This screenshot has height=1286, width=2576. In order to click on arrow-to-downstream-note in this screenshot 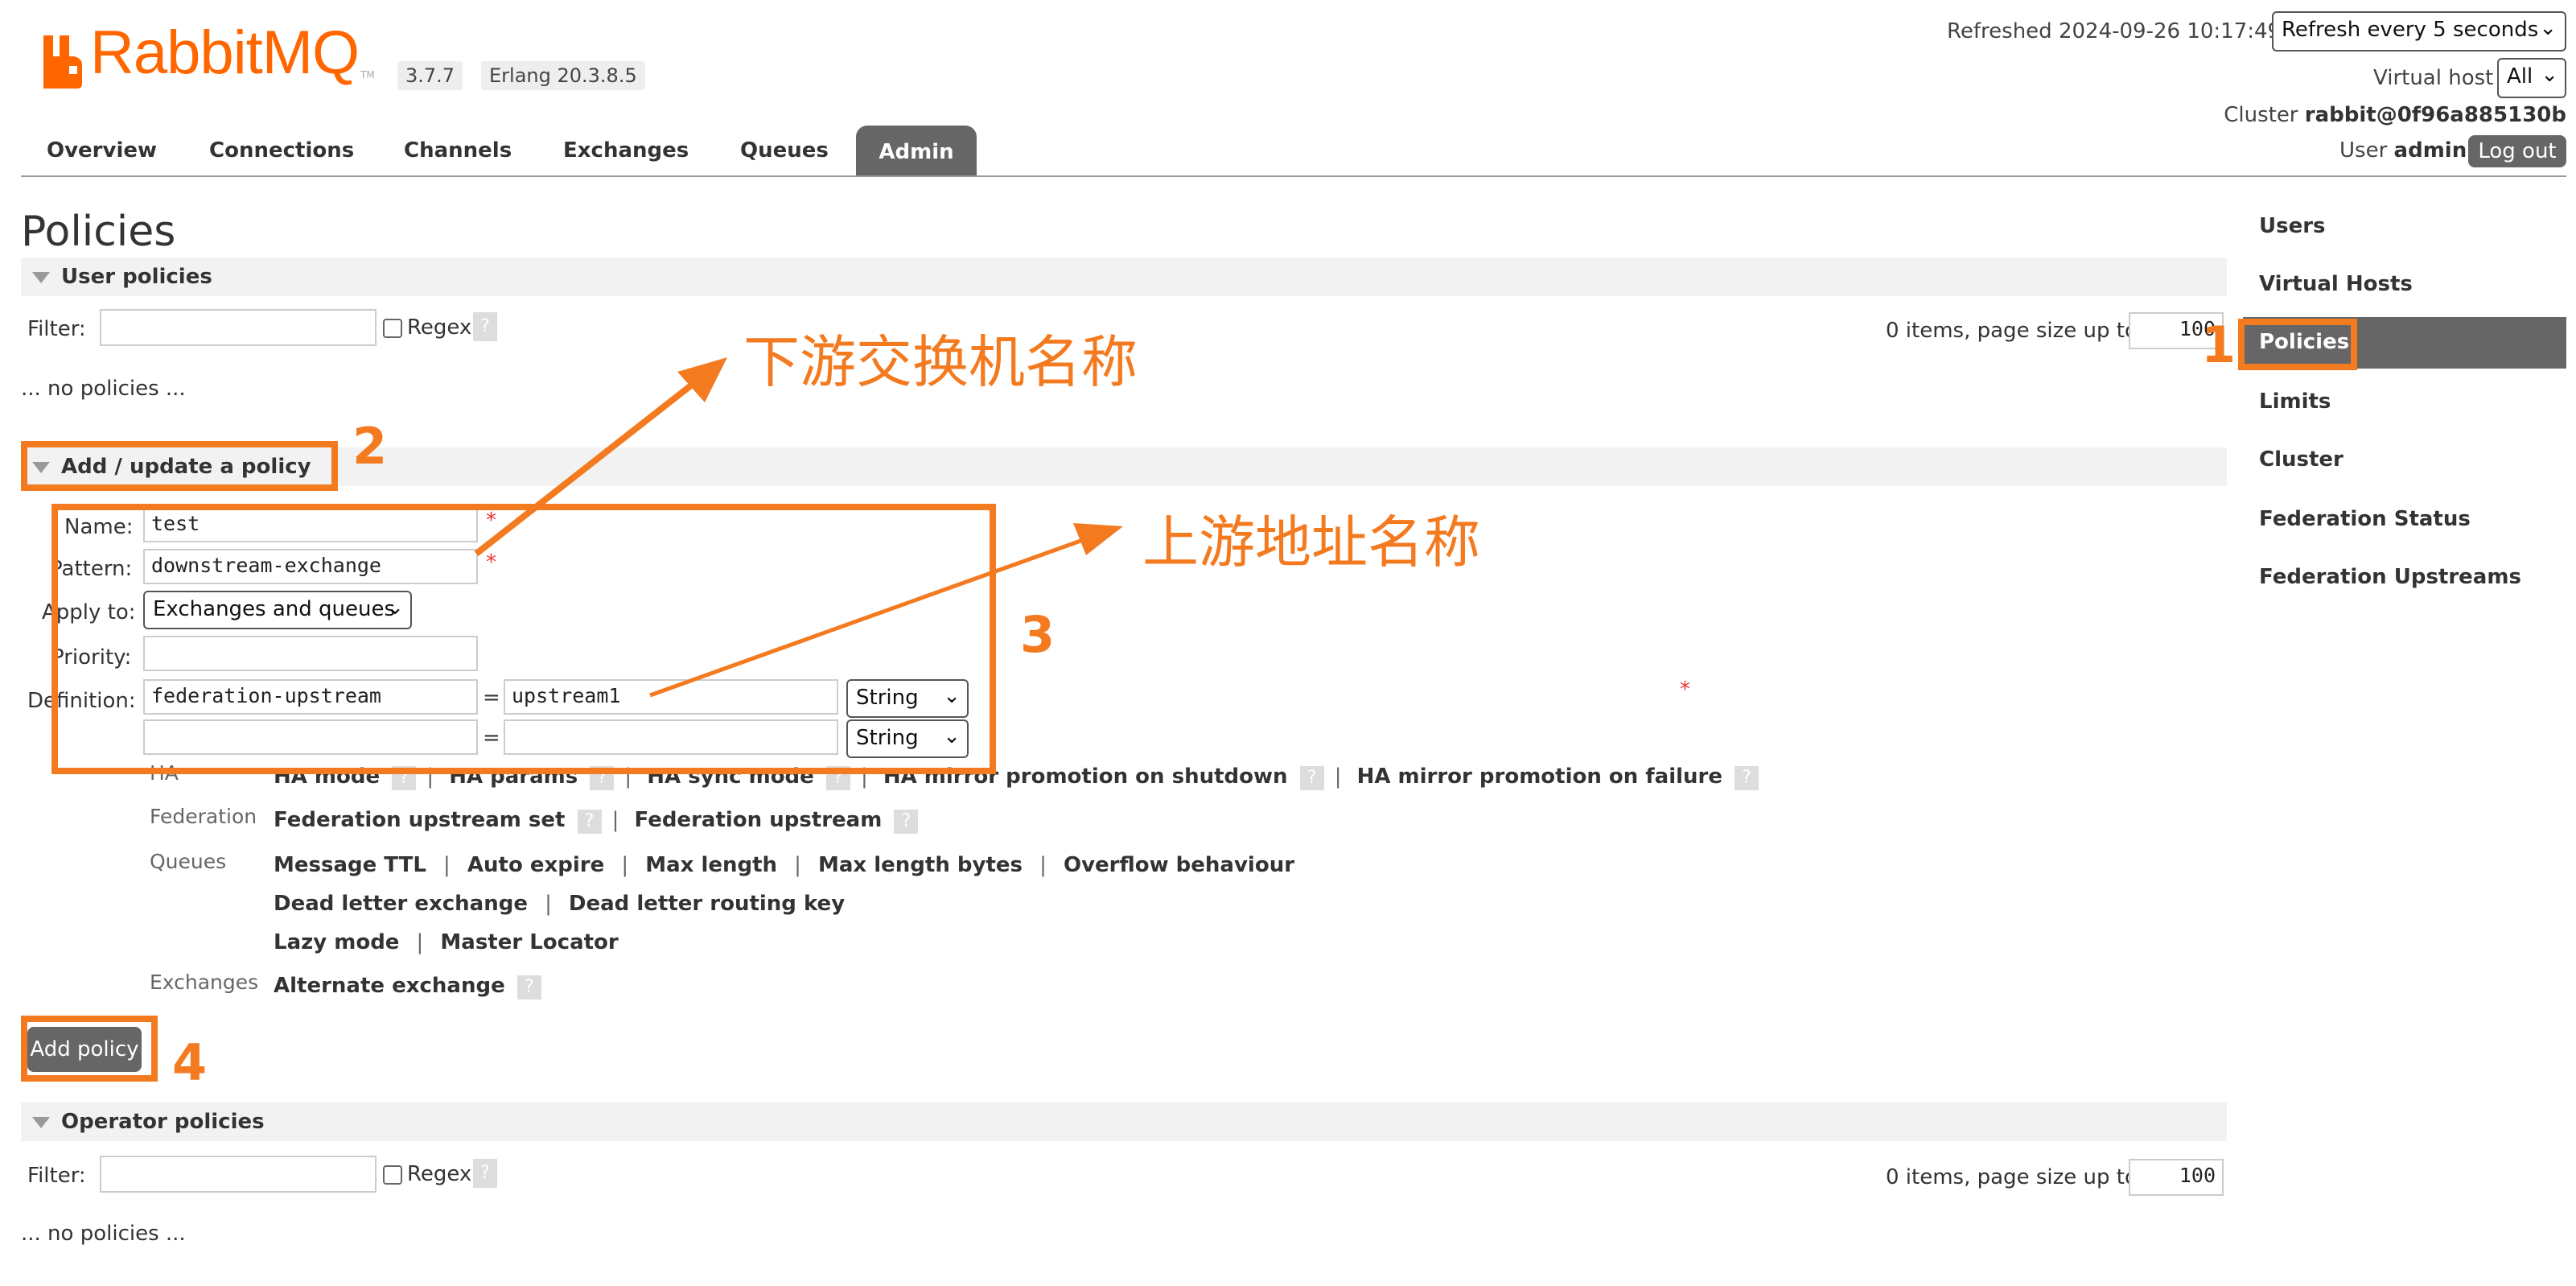, I will do `click(591, 463)`.